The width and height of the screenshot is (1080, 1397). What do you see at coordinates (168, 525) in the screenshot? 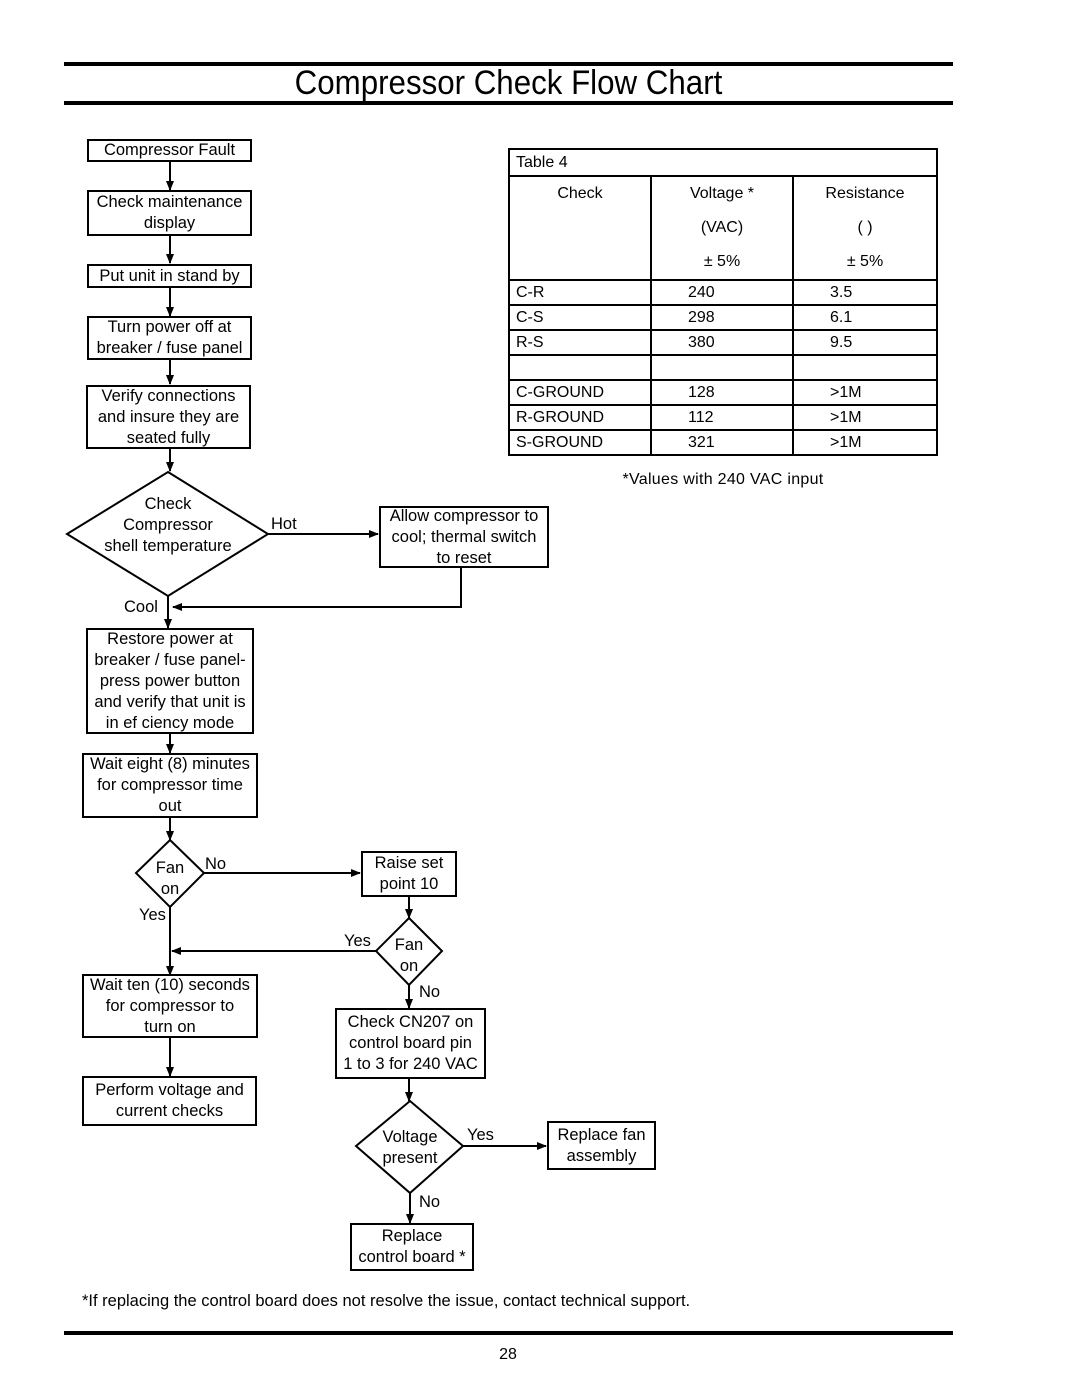
I see `diamond-text-check-shell-temperature: Check Compressor shell temperature` at bounding box center [168, 525].